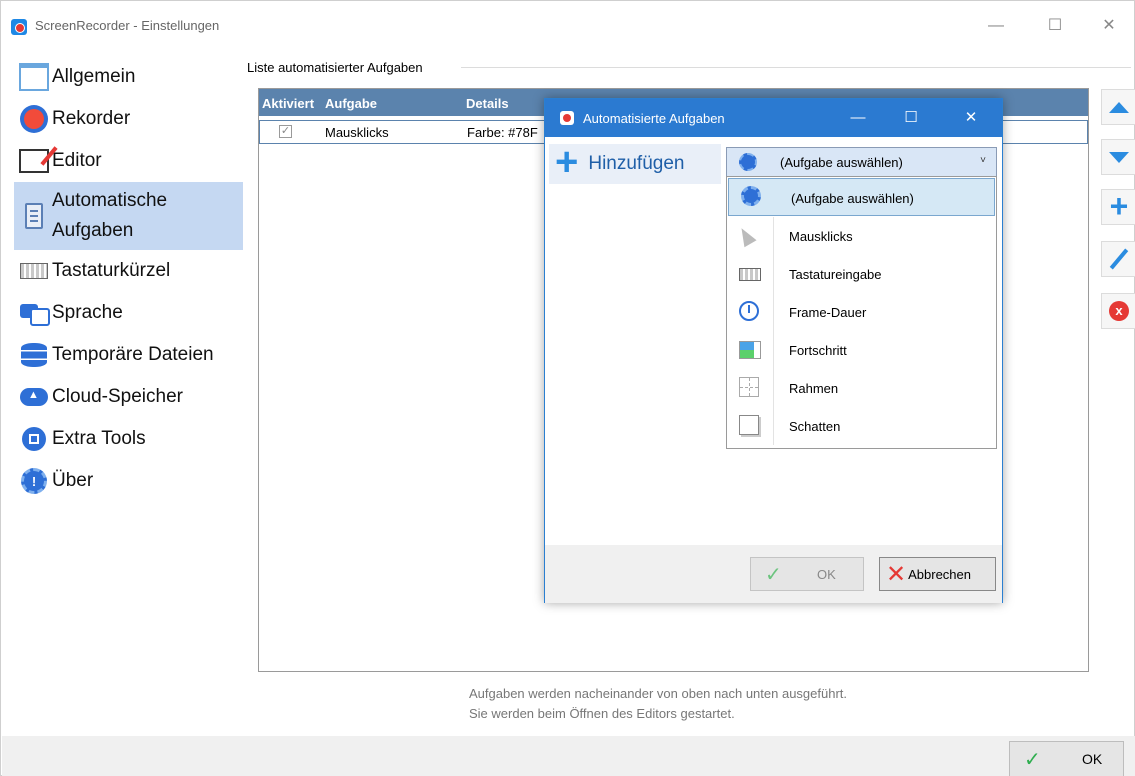  Describe the element at coordinates (750, 312) in the screenshot. I see `clock-icon` at that location.